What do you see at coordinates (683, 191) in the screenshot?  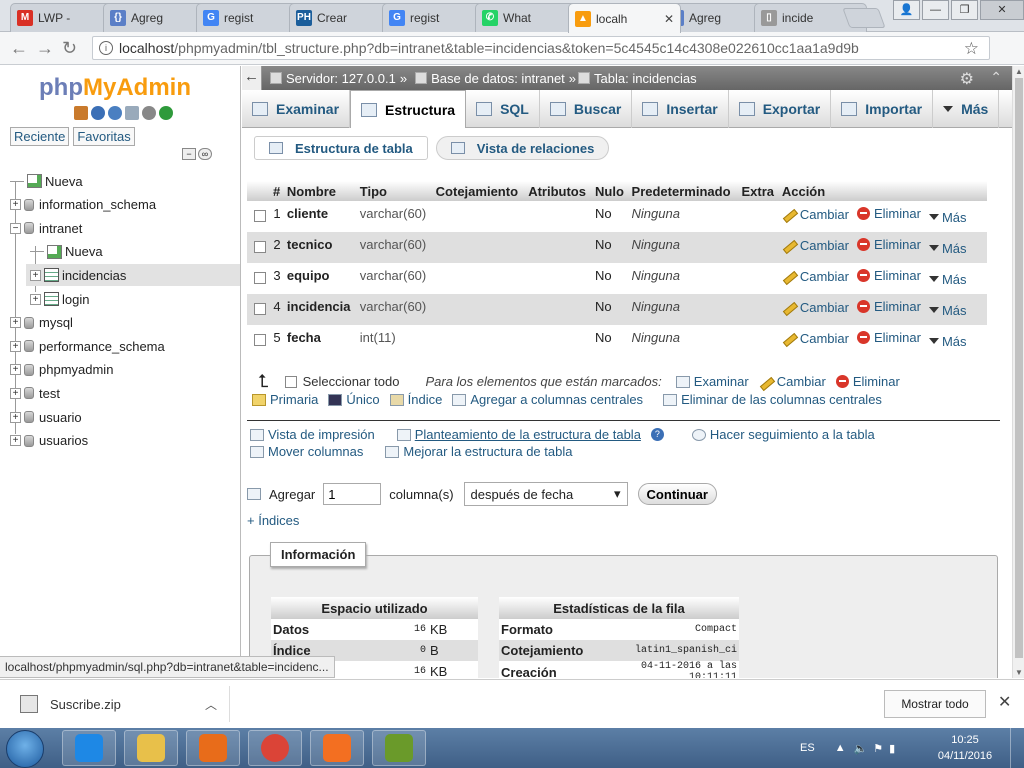 I see `column-header: Predeterminado` at bounding box center [683, 191].